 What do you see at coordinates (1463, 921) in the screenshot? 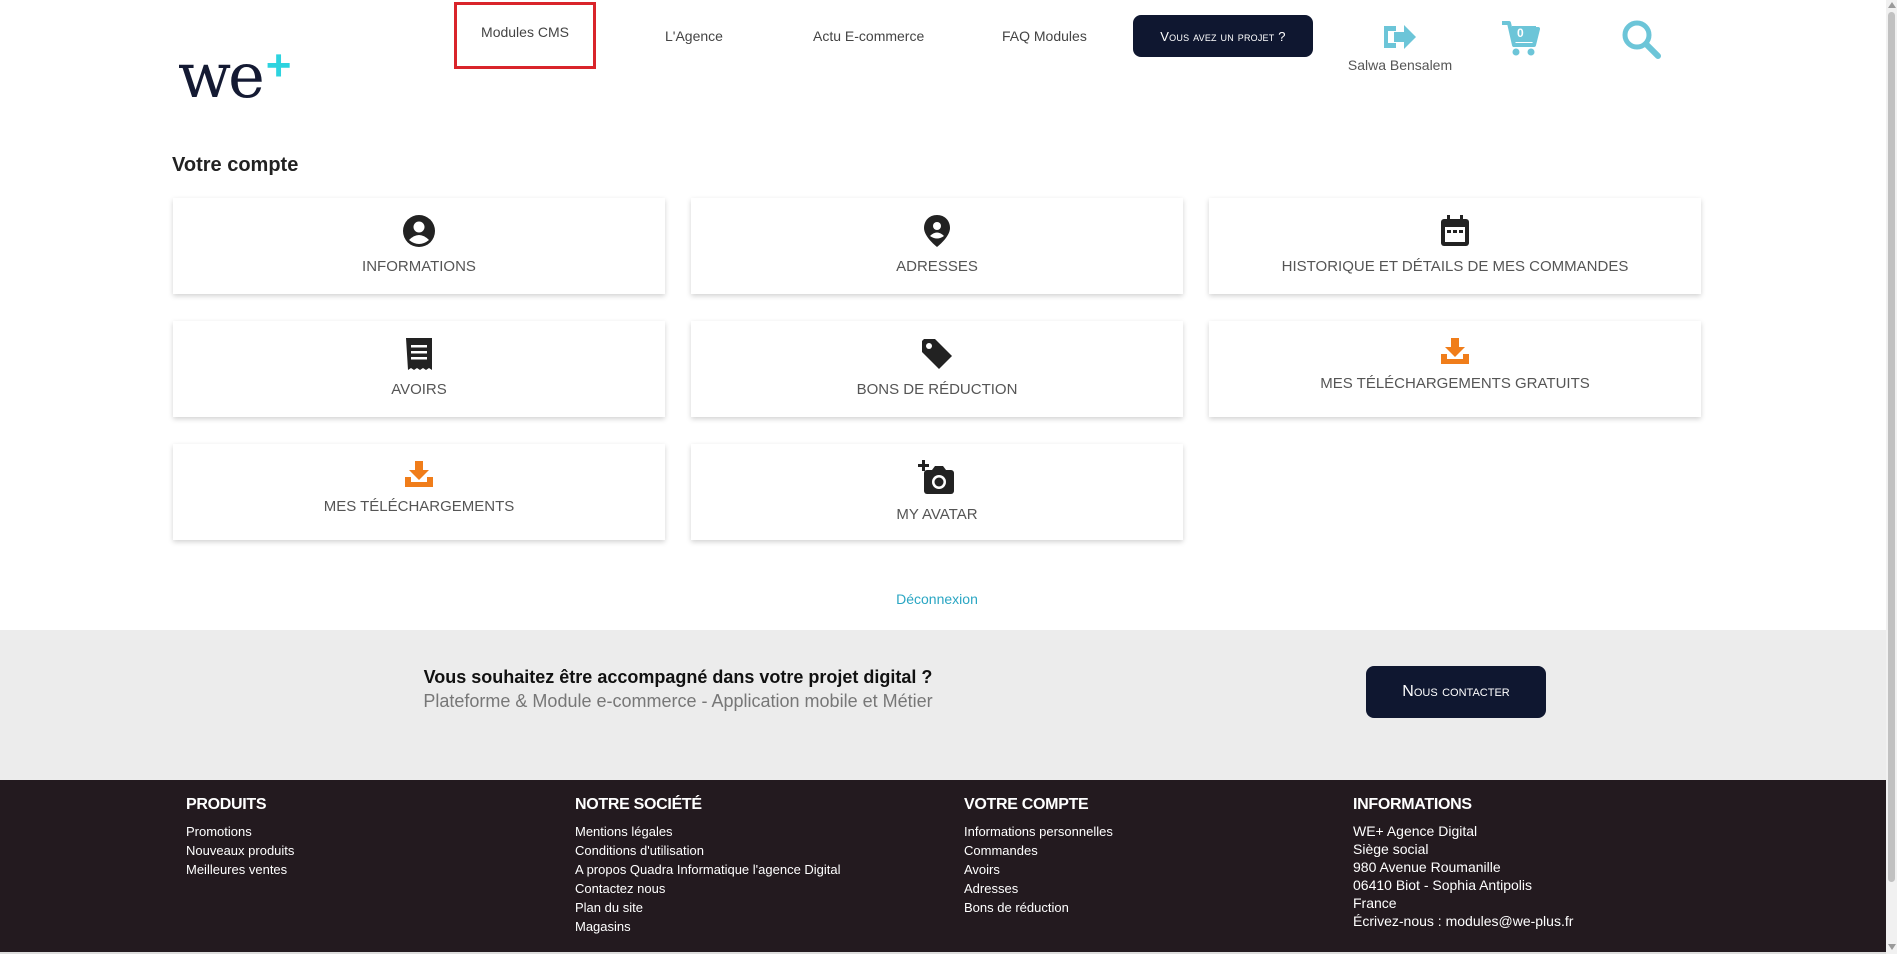
I see `footer-email-link: Écrivez-nous : modules@we-plus.fr` at bounding box center [1463, 921].